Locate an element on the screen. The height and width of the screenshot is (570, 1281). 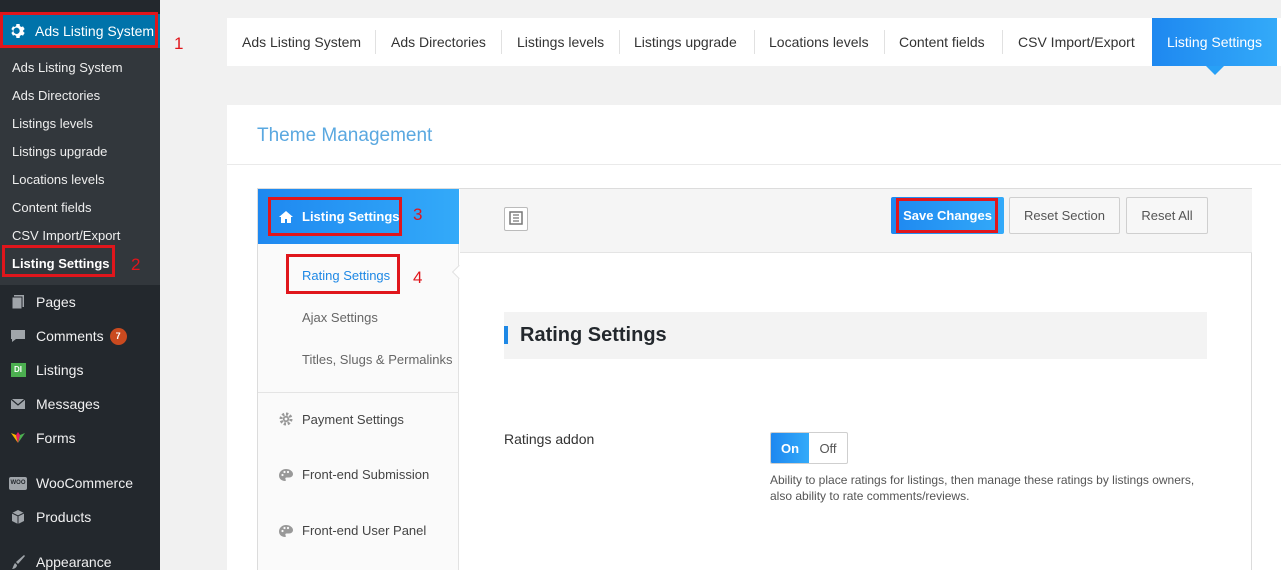
tab-ads-listing-system: Ads Listing System is located at coordinates (301, 42).